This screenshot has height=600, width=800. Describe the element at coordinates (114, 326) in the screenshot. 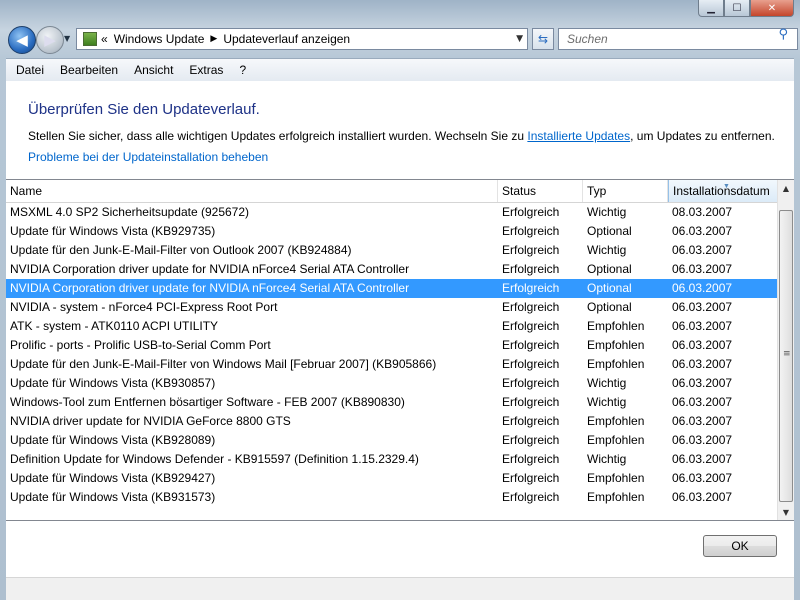

I see `cell-name: ATK - system - ATK0110 ACPI UTILITY` at that location.